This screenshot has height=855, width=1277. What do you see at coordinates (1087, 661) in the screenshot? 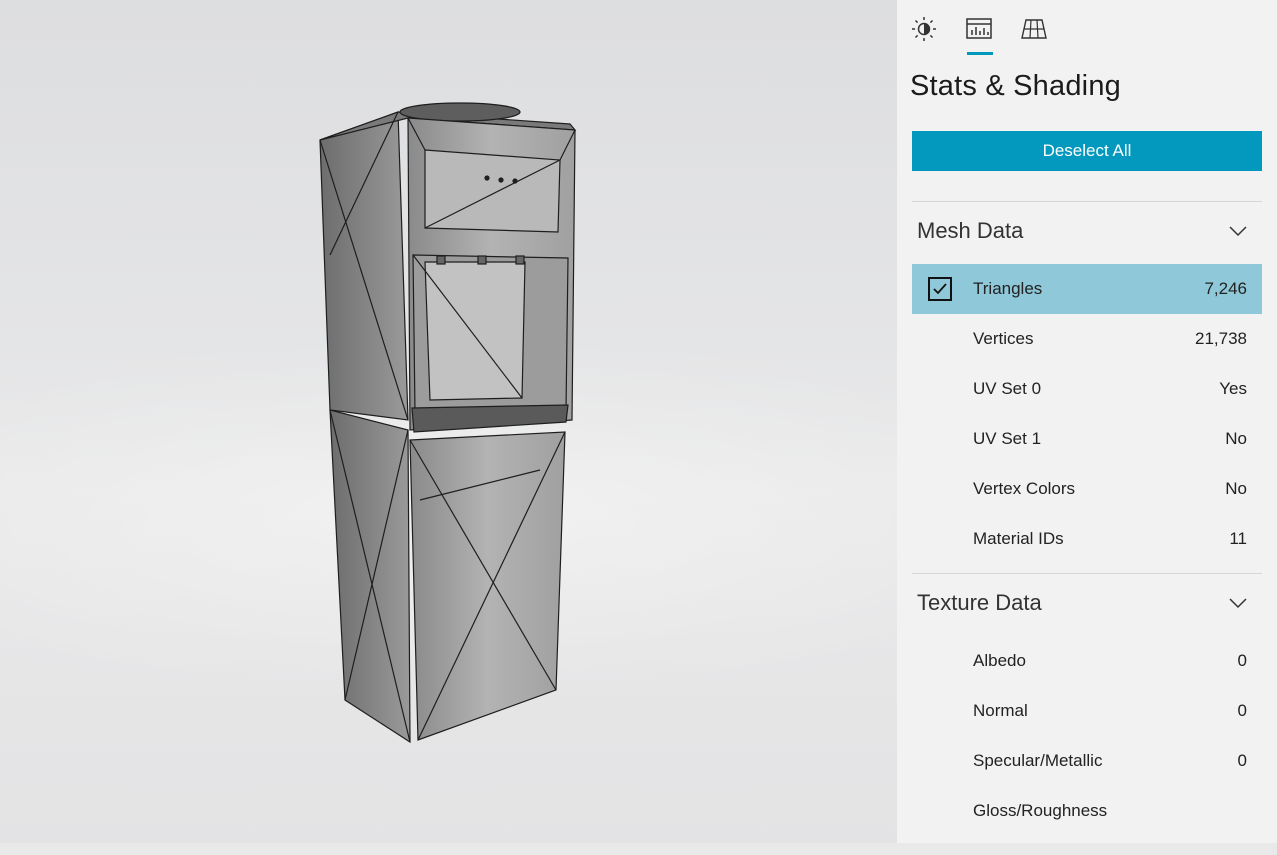
I see `texture-row-albedo: Albedo 0` at bounding box center [1087, 661].